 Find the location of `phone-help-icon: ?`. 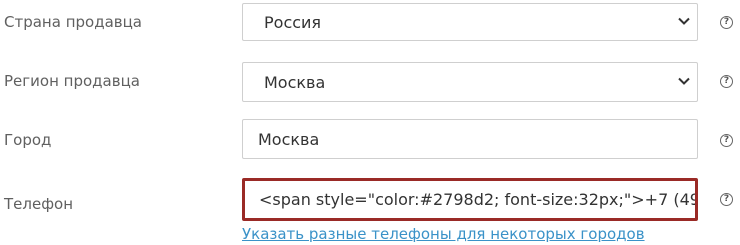

phone-help-icon: ? is located at coordinates (726, 199).